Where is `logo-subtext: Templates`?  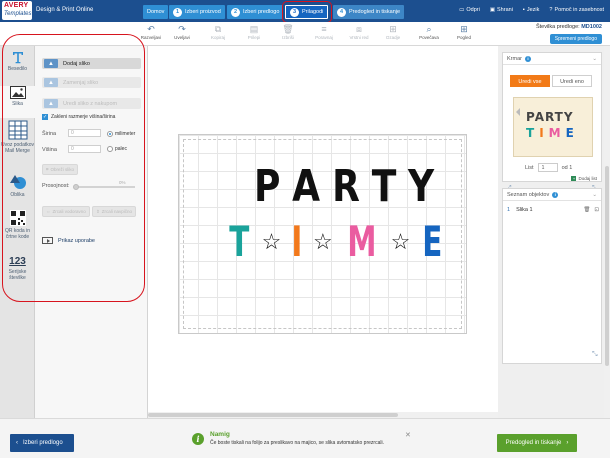
logo-subtext: Templates is located at coordinates (18, 14).